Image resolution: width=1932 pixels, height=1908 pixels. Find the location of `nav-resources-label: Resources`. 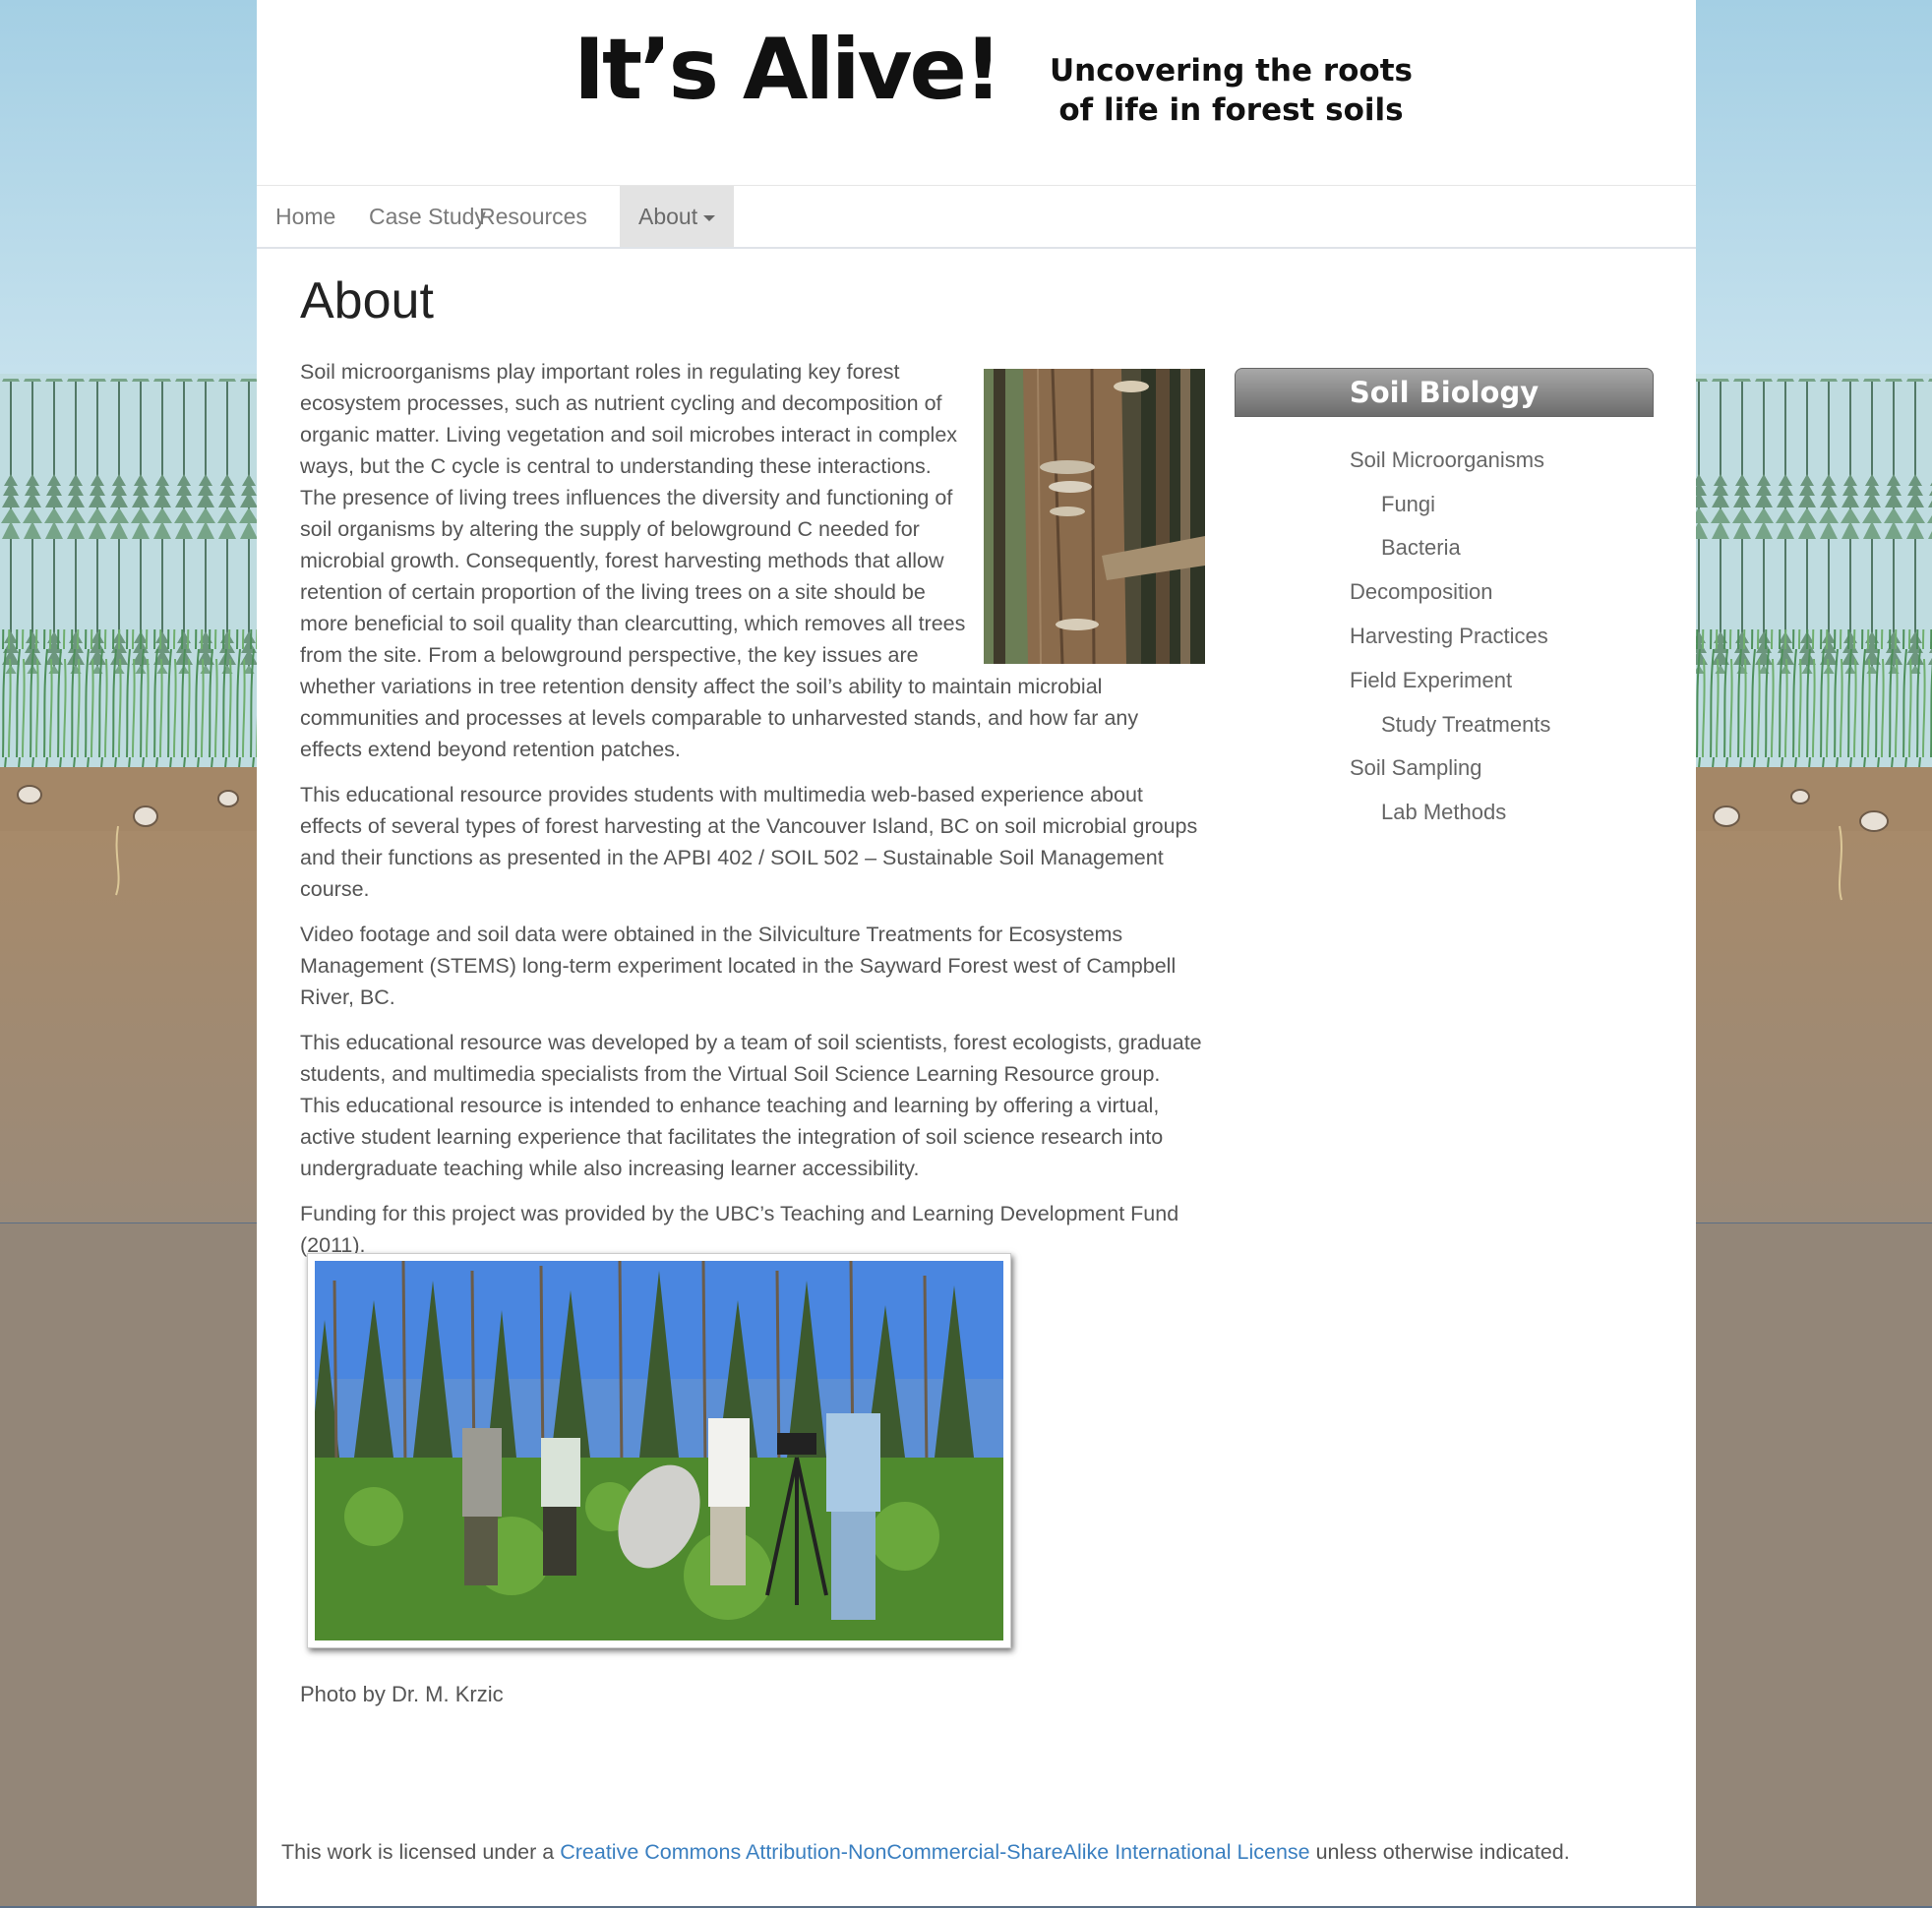

nav-resources-label: Resources is located at coordinates (533, 216).